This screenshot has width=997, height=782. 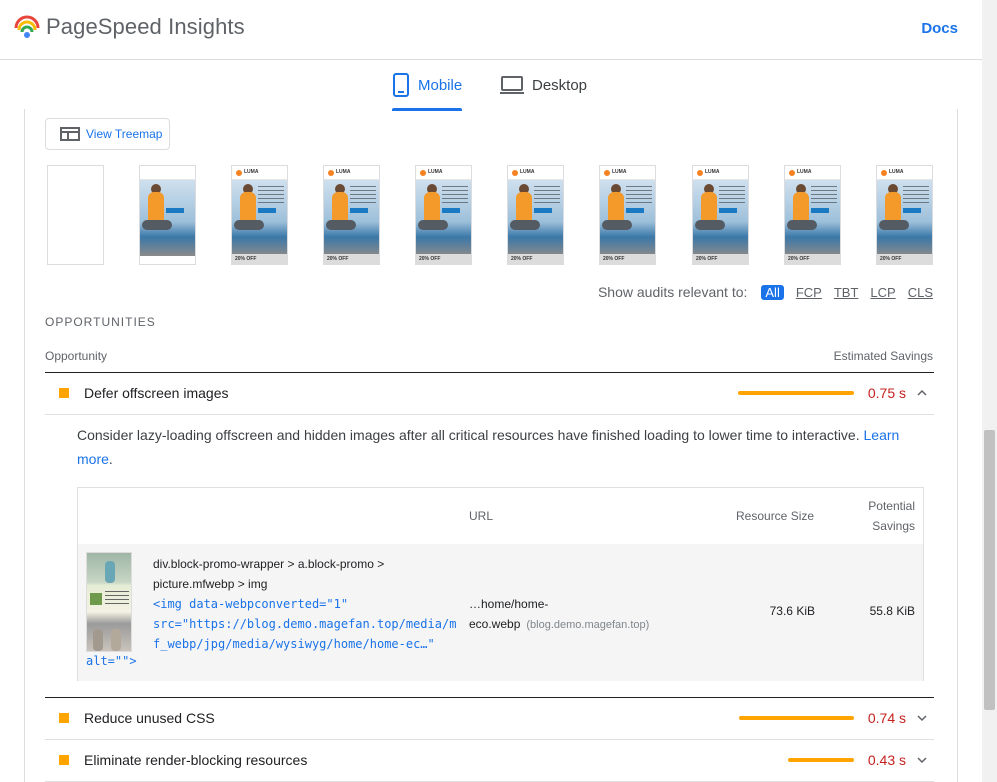 What do you see at coordinates (920, 292) in the screenshot?
I see `filter-chip-cls: CLS` at bounding box center [920, 292].